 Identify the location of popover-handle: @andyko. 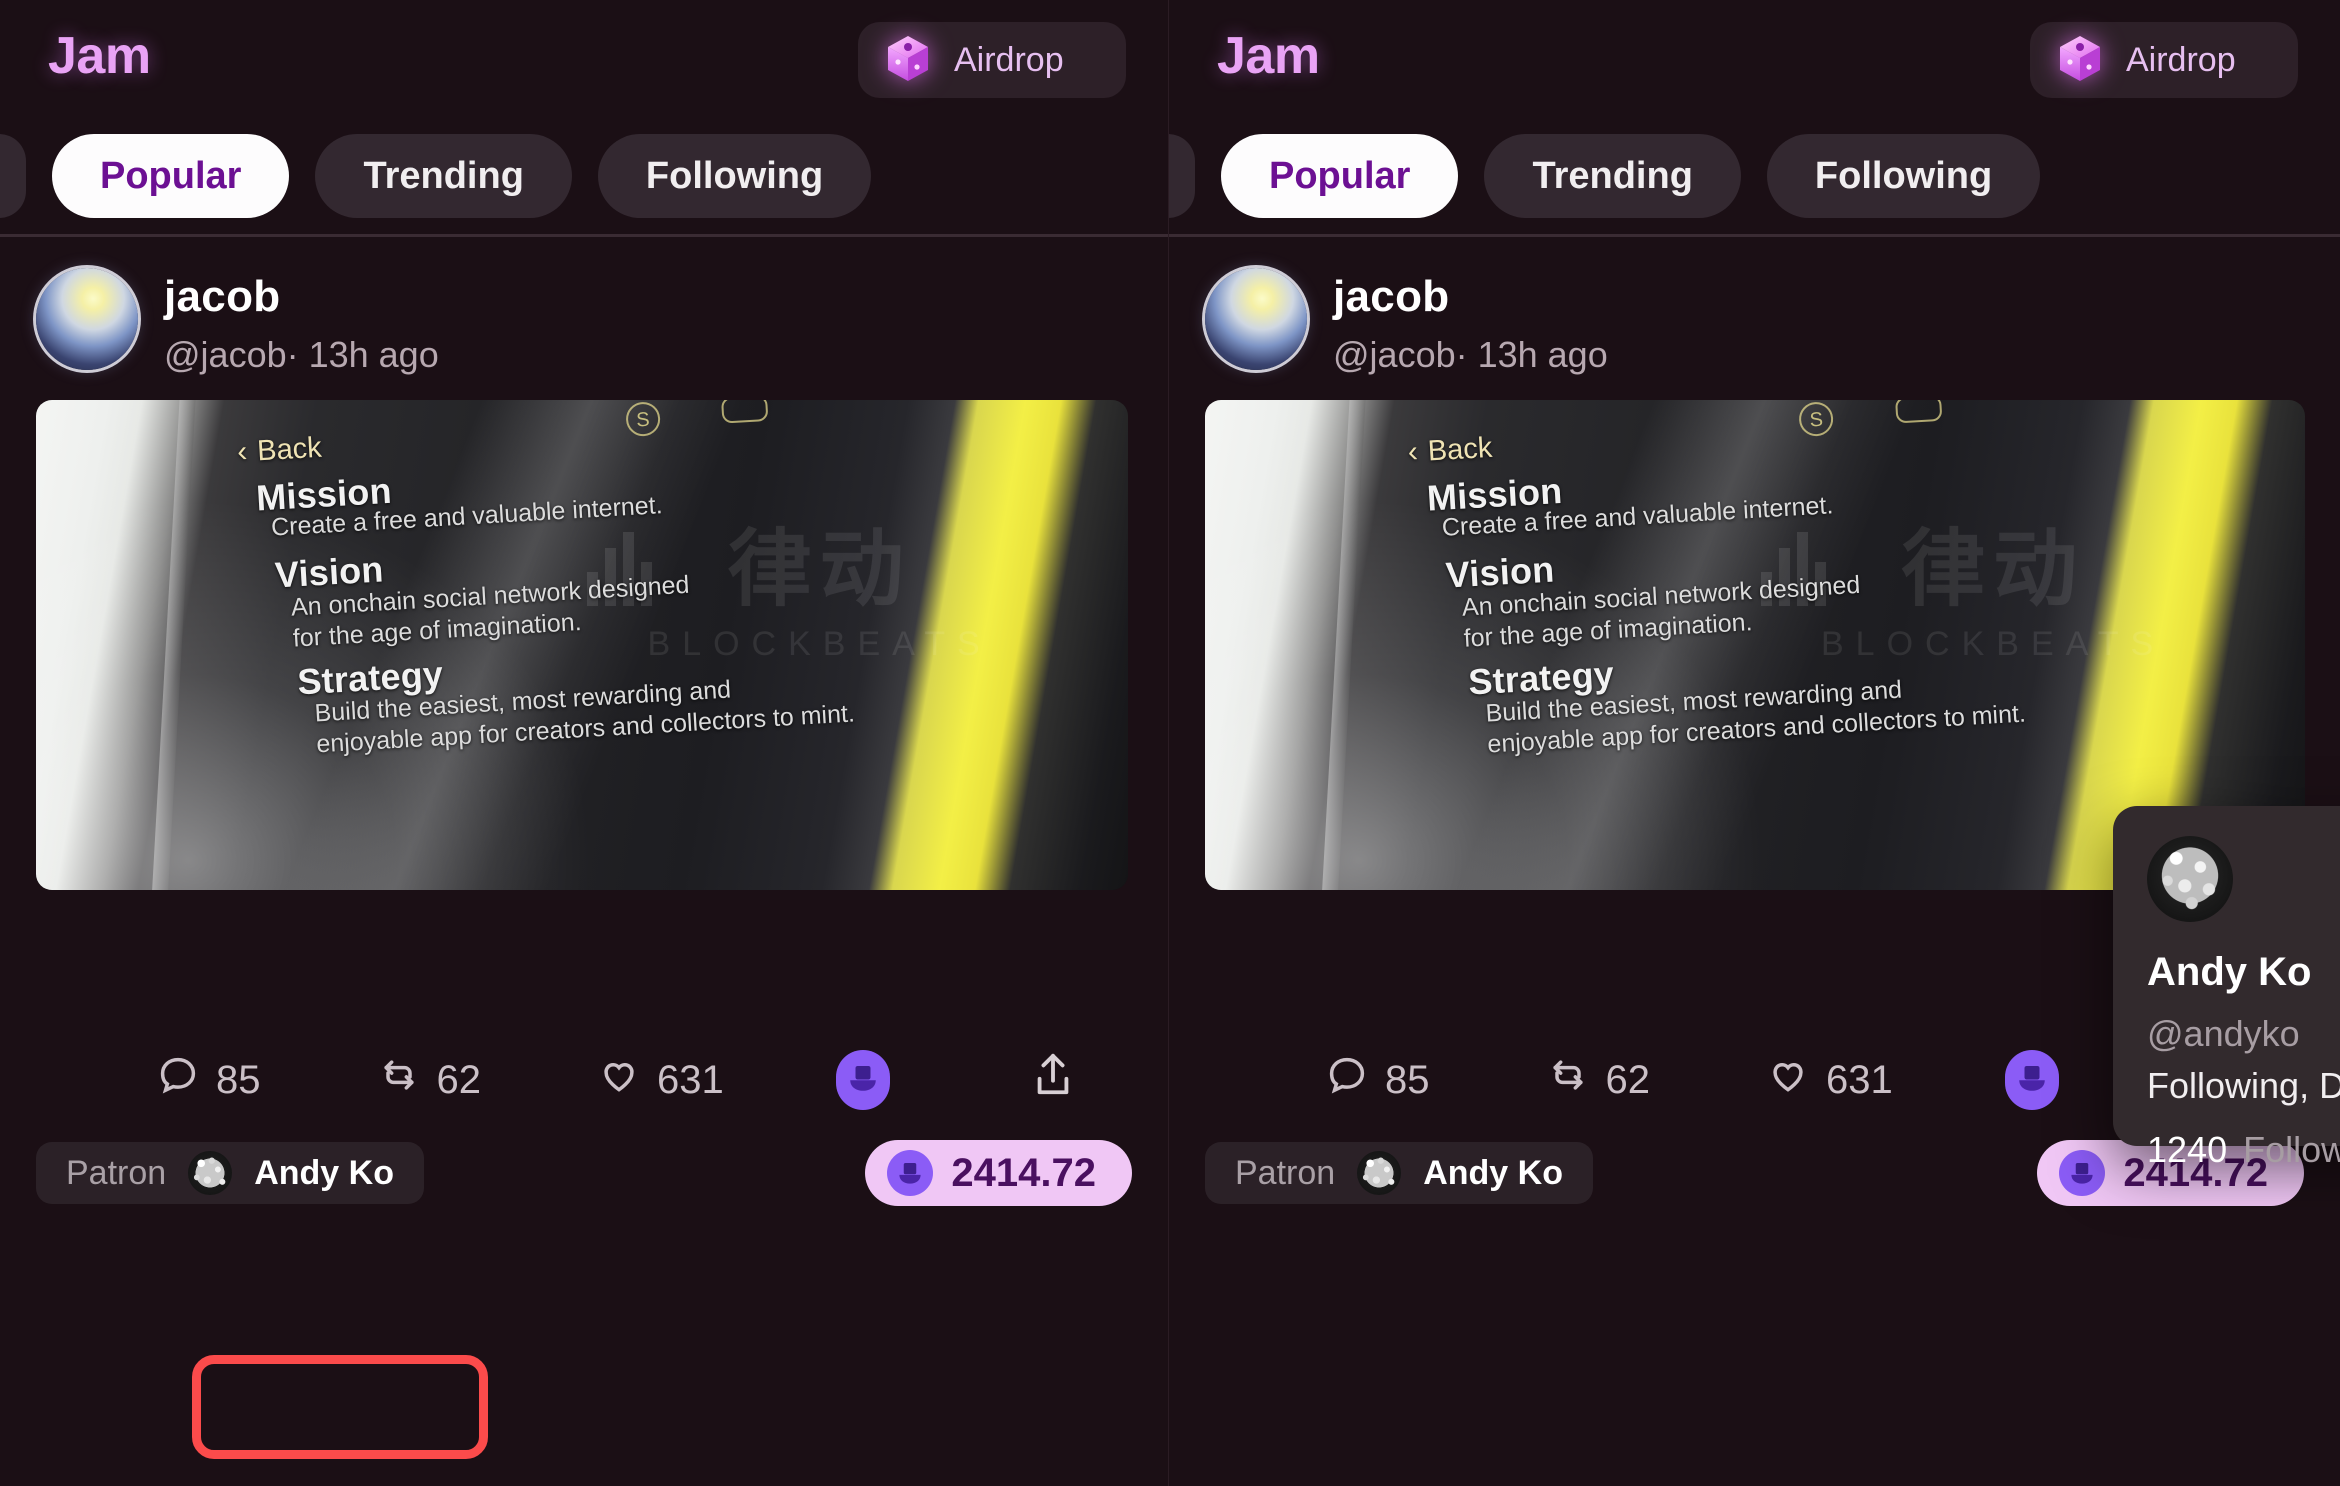
(2223, 1033).